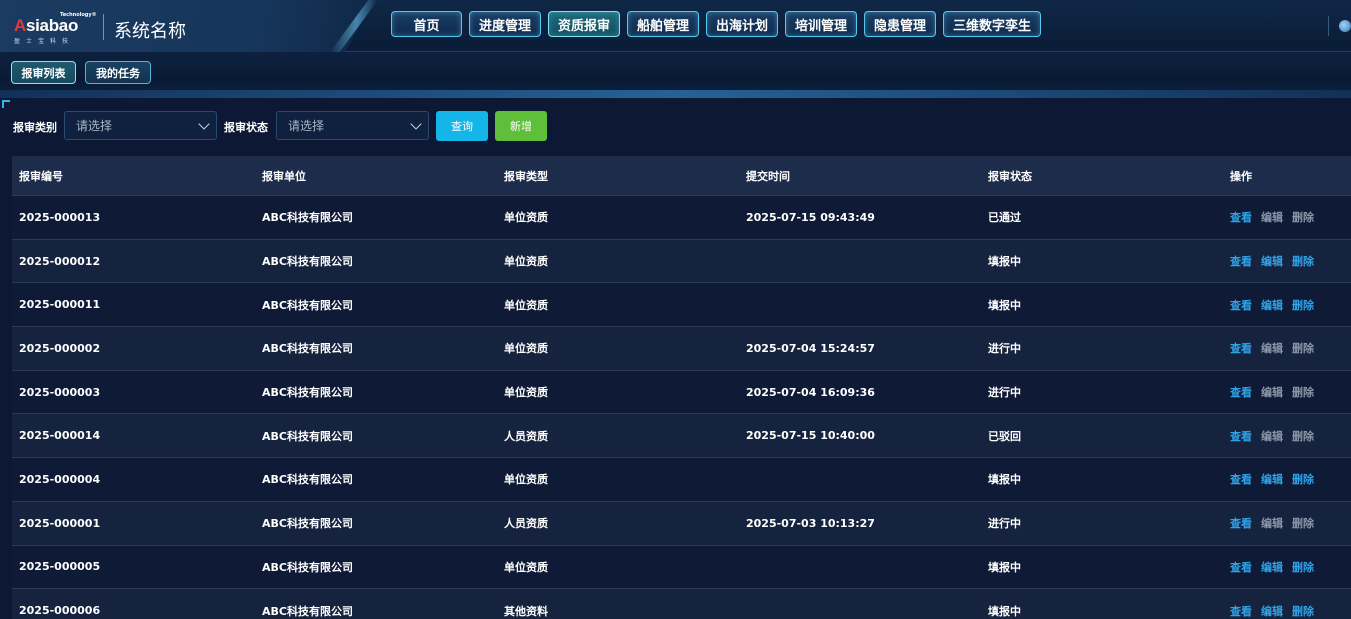 The height and width of the screenshot is (619, 1351). Describe the element at coordinates (118, 72) in the screenshot. I see `tab-my-tasks: 我的任务` at that location.